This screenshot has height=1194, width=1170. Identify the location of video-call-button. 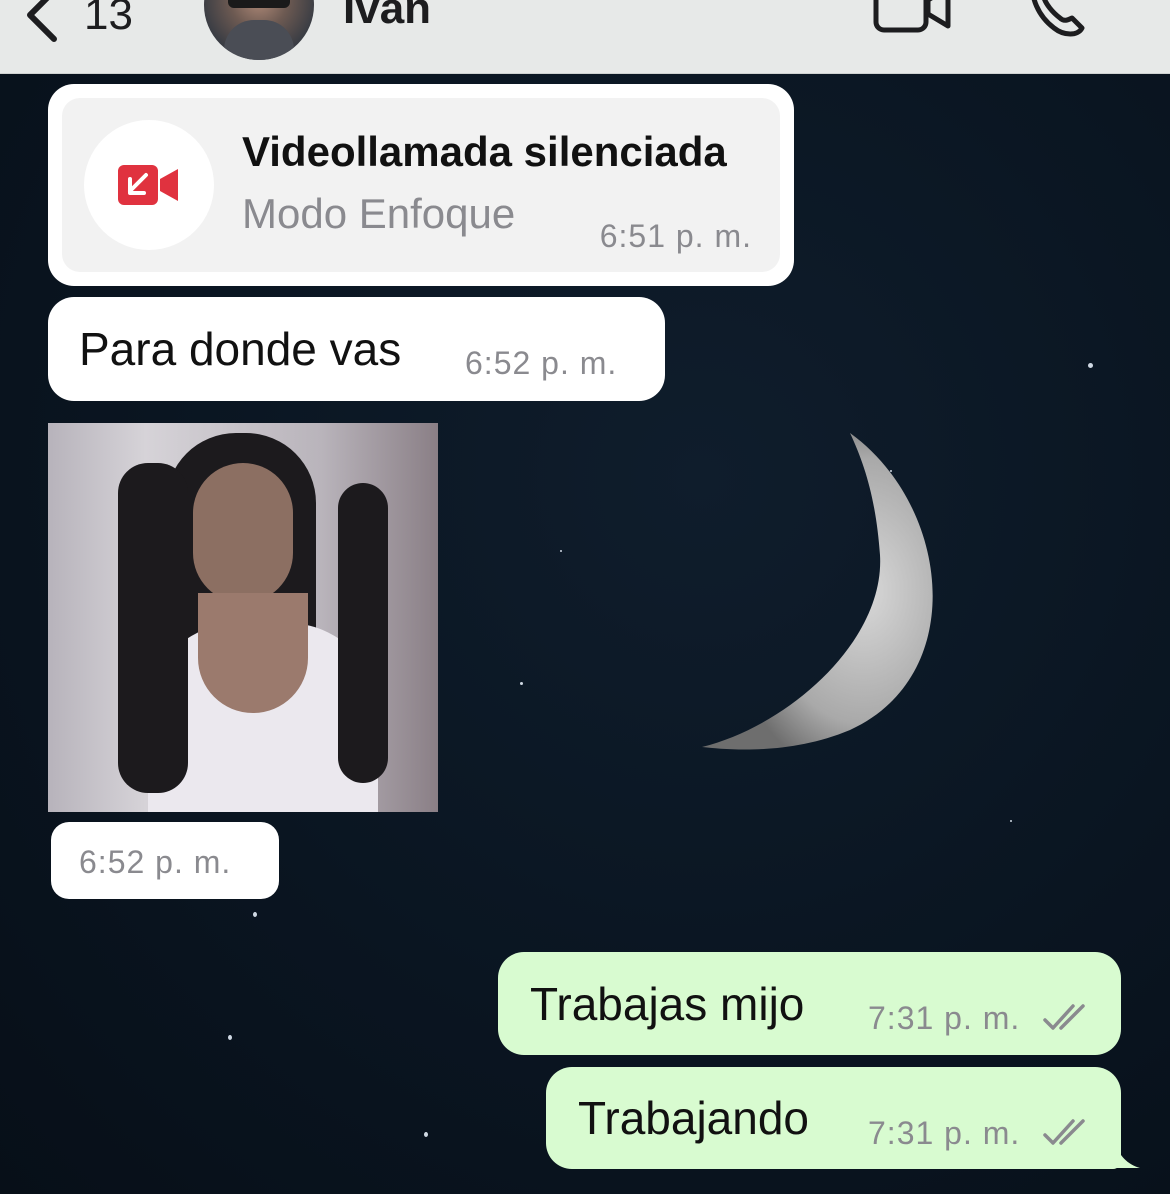
(913, 19).